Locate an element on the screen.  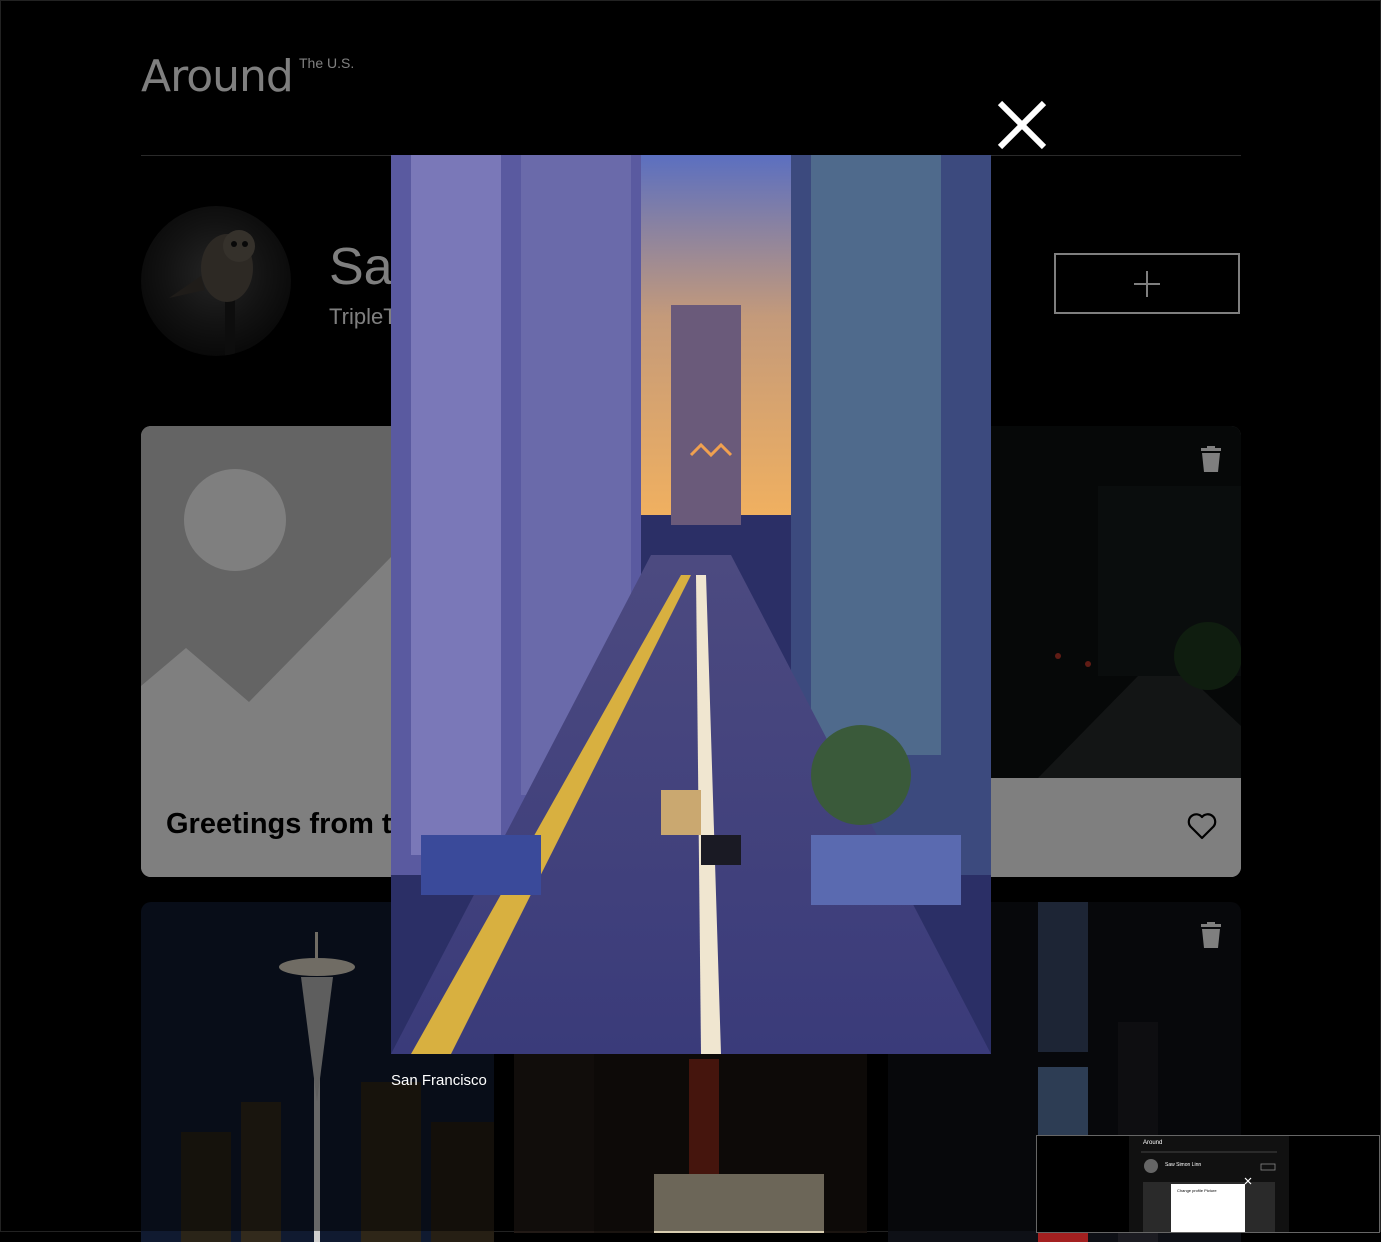
popup-caption: San Francisco is located at coordinates (439, 1080).